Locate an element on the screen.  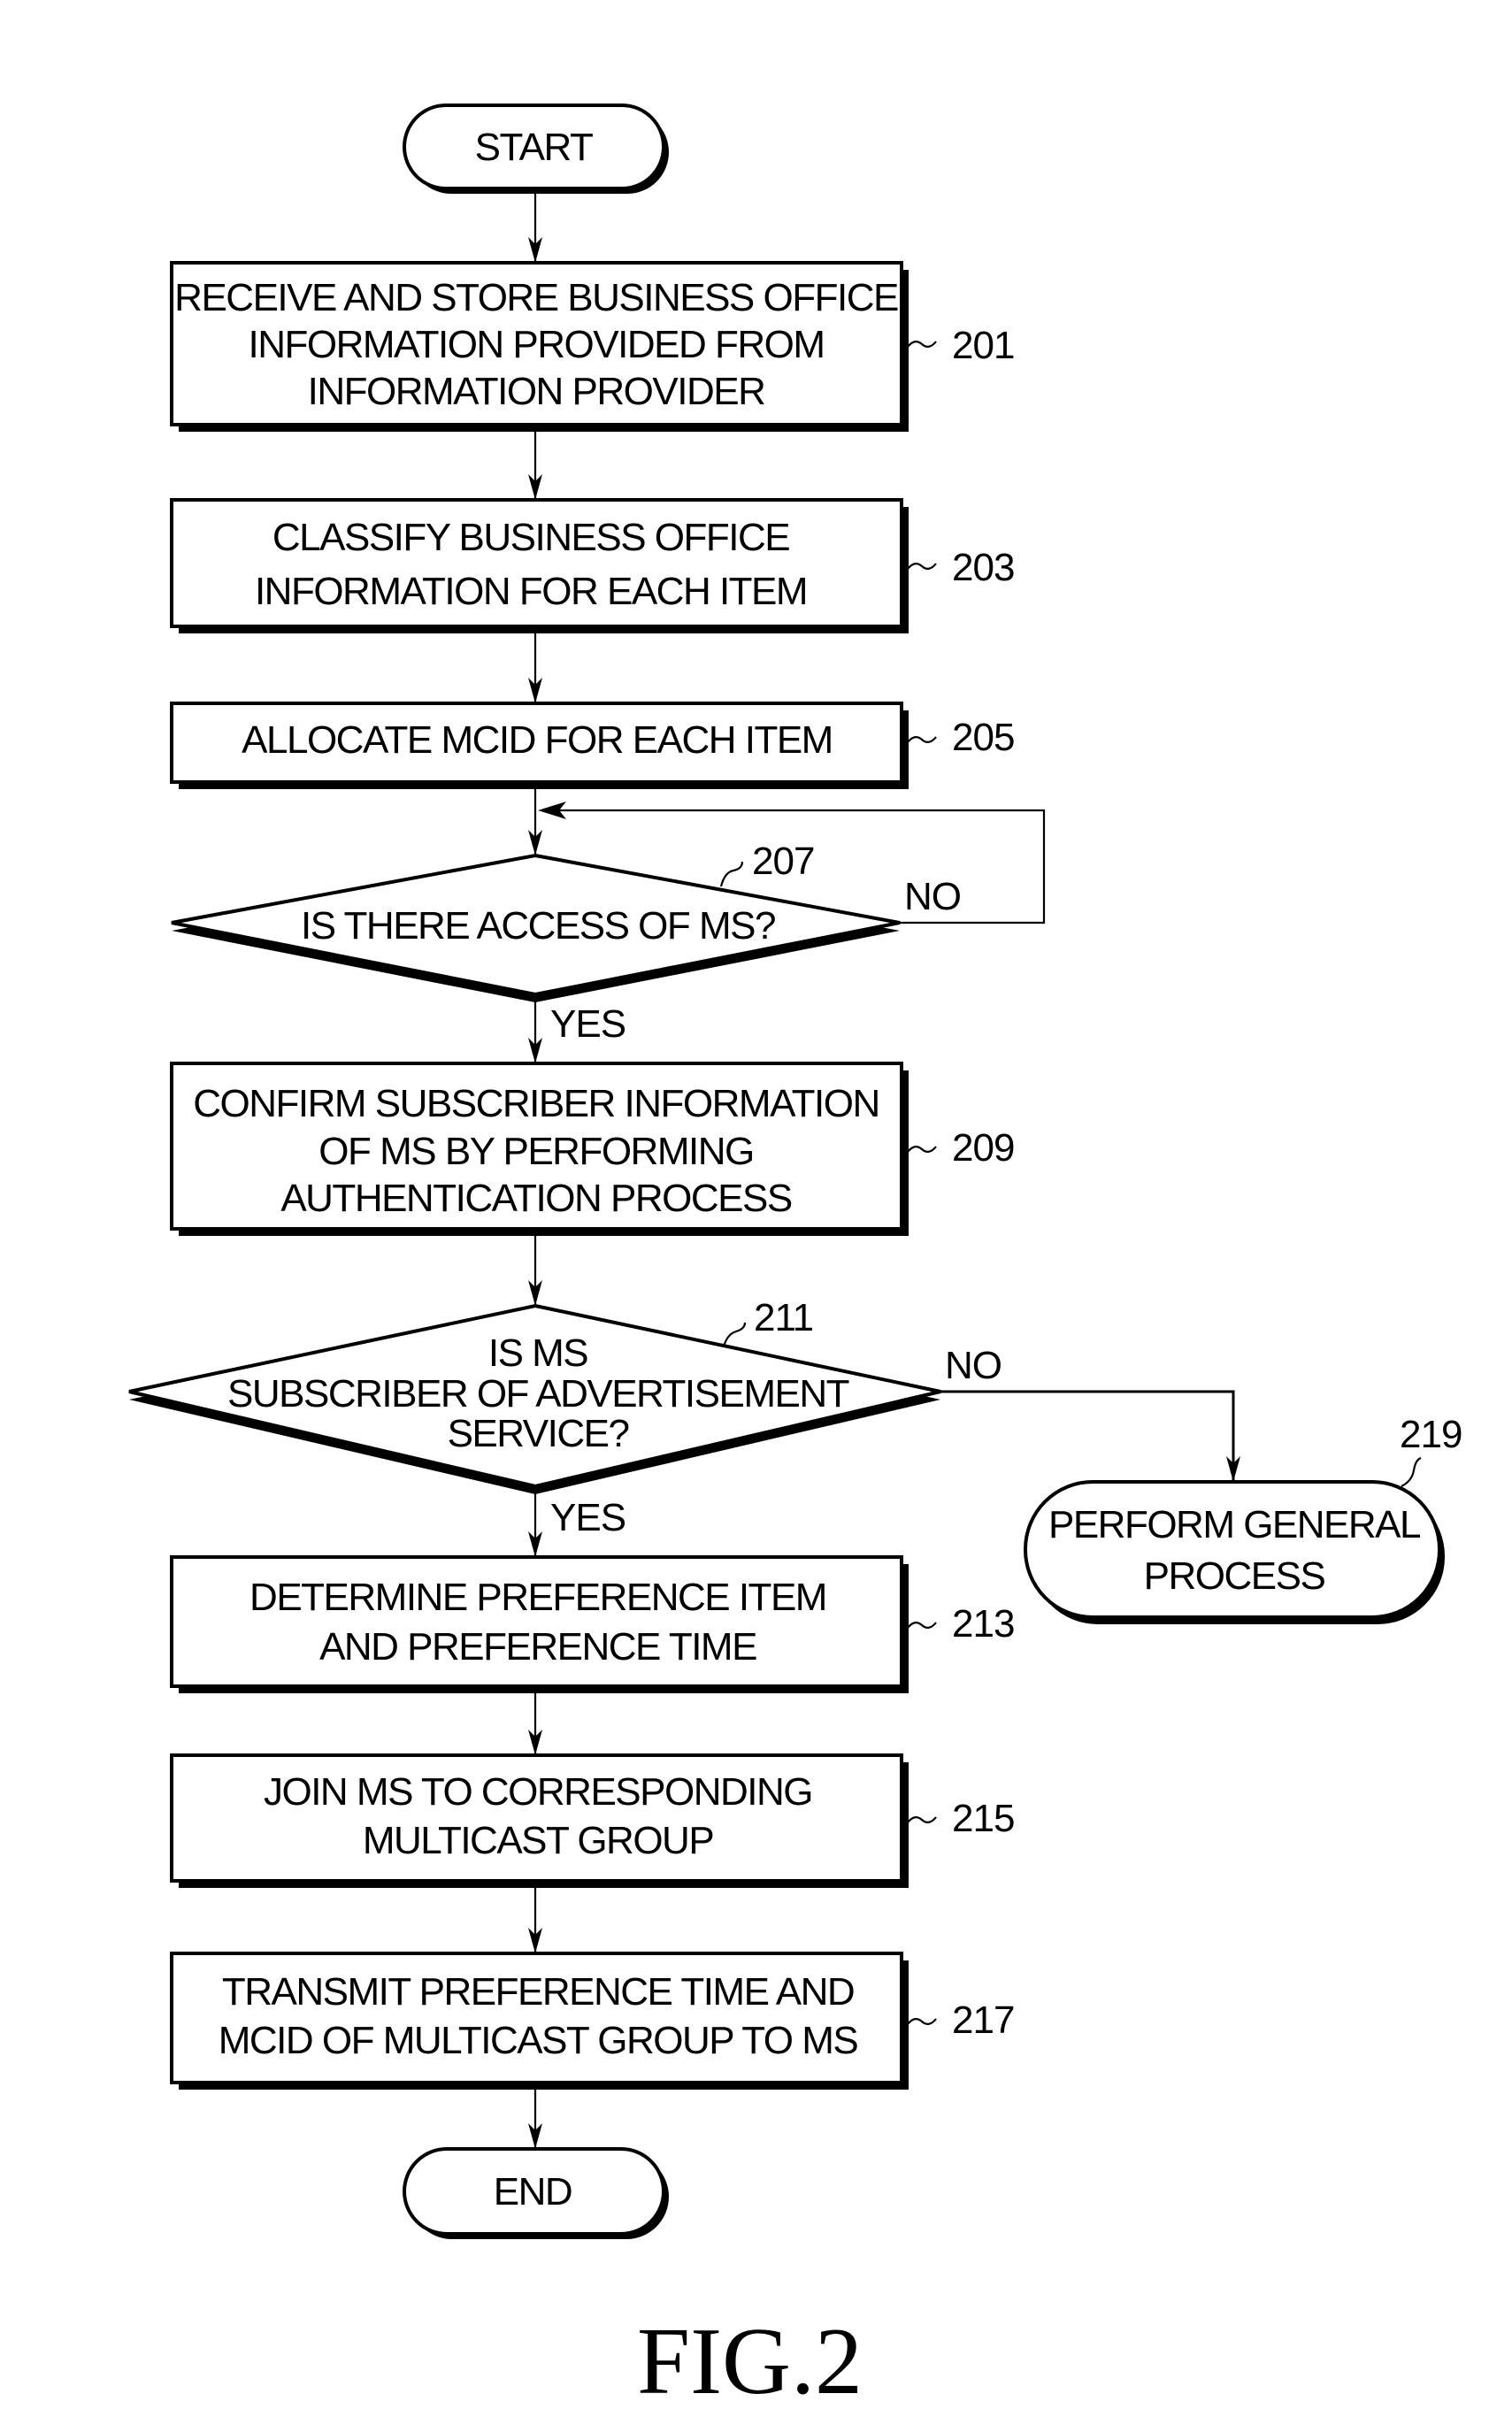
box-201-line-1: RECEIVE AND STORE BUSINESS OFFICE is located at coordinates (536, 297).